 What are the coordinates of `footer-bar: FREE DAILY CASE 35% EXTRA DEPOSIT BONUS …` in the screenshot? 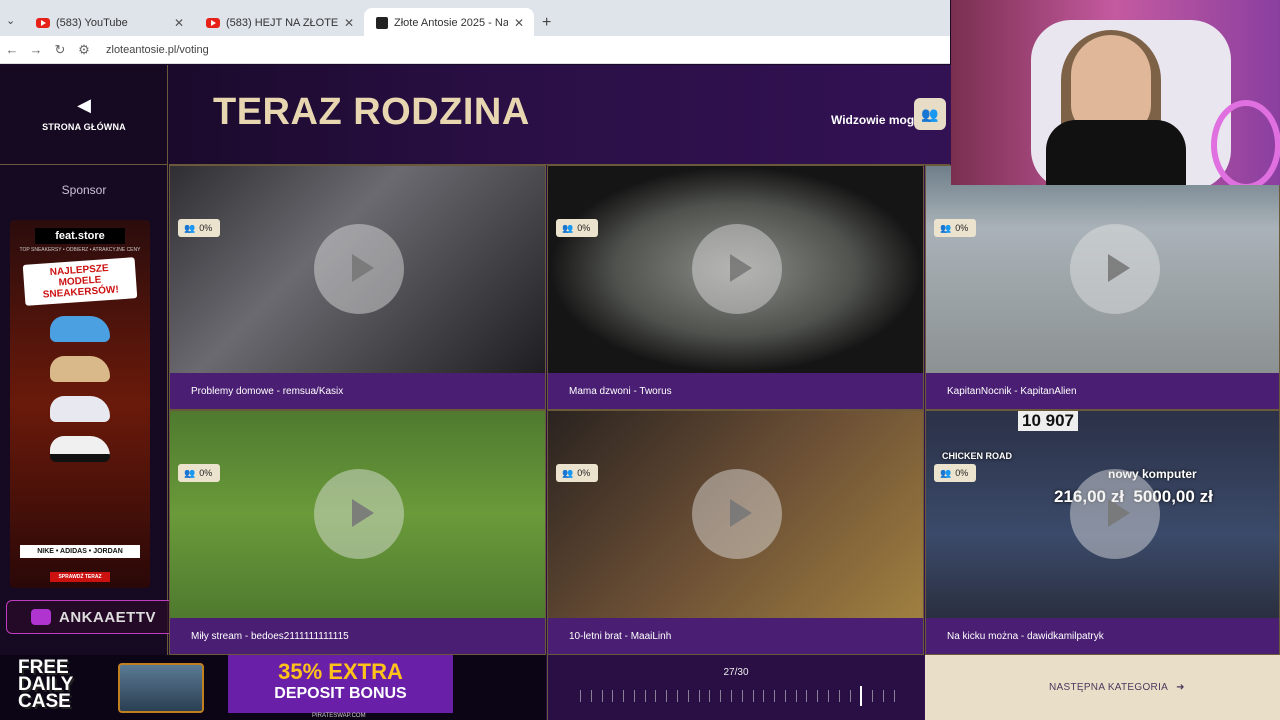 It's located at (640, 687).